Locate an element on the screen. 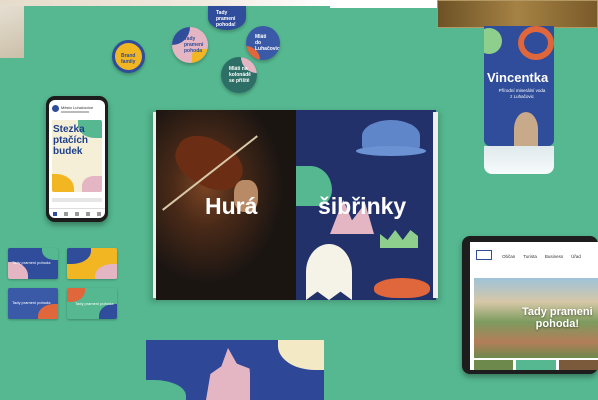 The width and height of the screenshot is (598, 400). book-title-right: šibřinky is located at coordinates (362, 206).